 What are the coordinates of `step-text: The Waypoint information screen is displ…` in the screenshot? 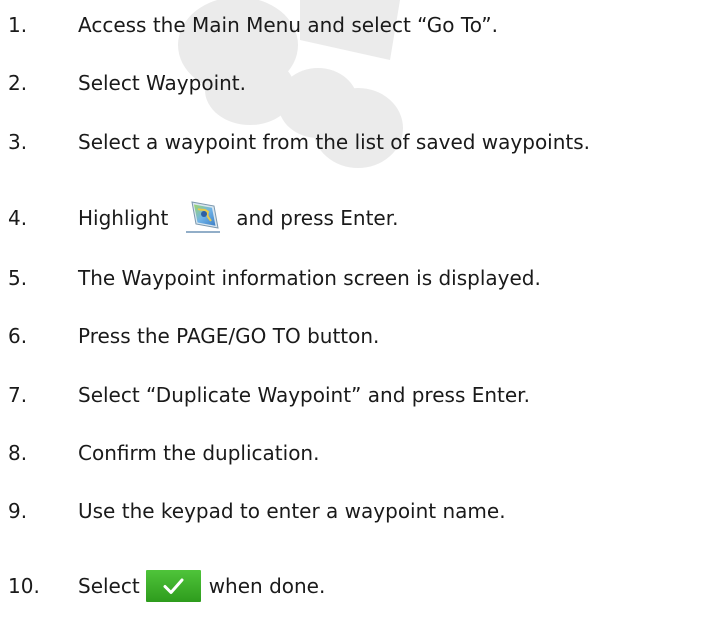 It's located at (309, 278).